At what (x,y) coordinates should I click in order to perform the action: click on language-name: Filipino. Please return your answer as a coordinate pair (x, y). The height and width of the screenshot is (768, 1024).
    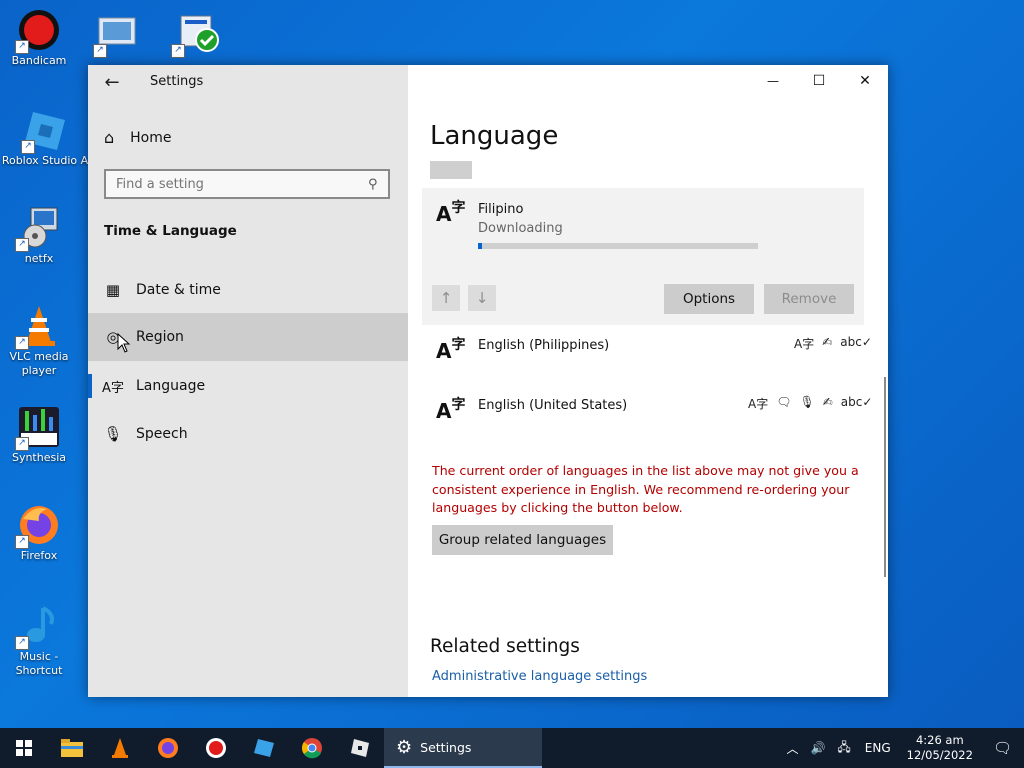
    Looking at the image, I should click on (501, 209).